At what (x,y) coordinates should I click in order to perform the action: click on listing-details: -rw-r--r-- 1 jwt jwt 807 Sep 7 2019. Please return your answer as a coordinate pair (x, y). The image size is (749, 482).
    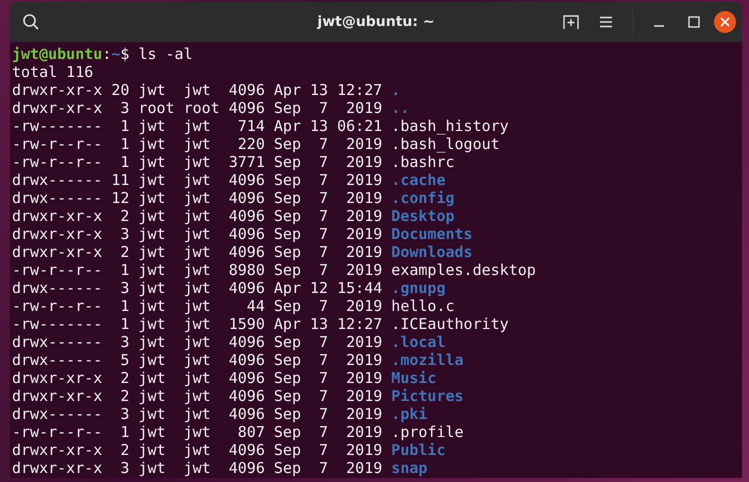
    Looking at the image, I should click on (197, 432).